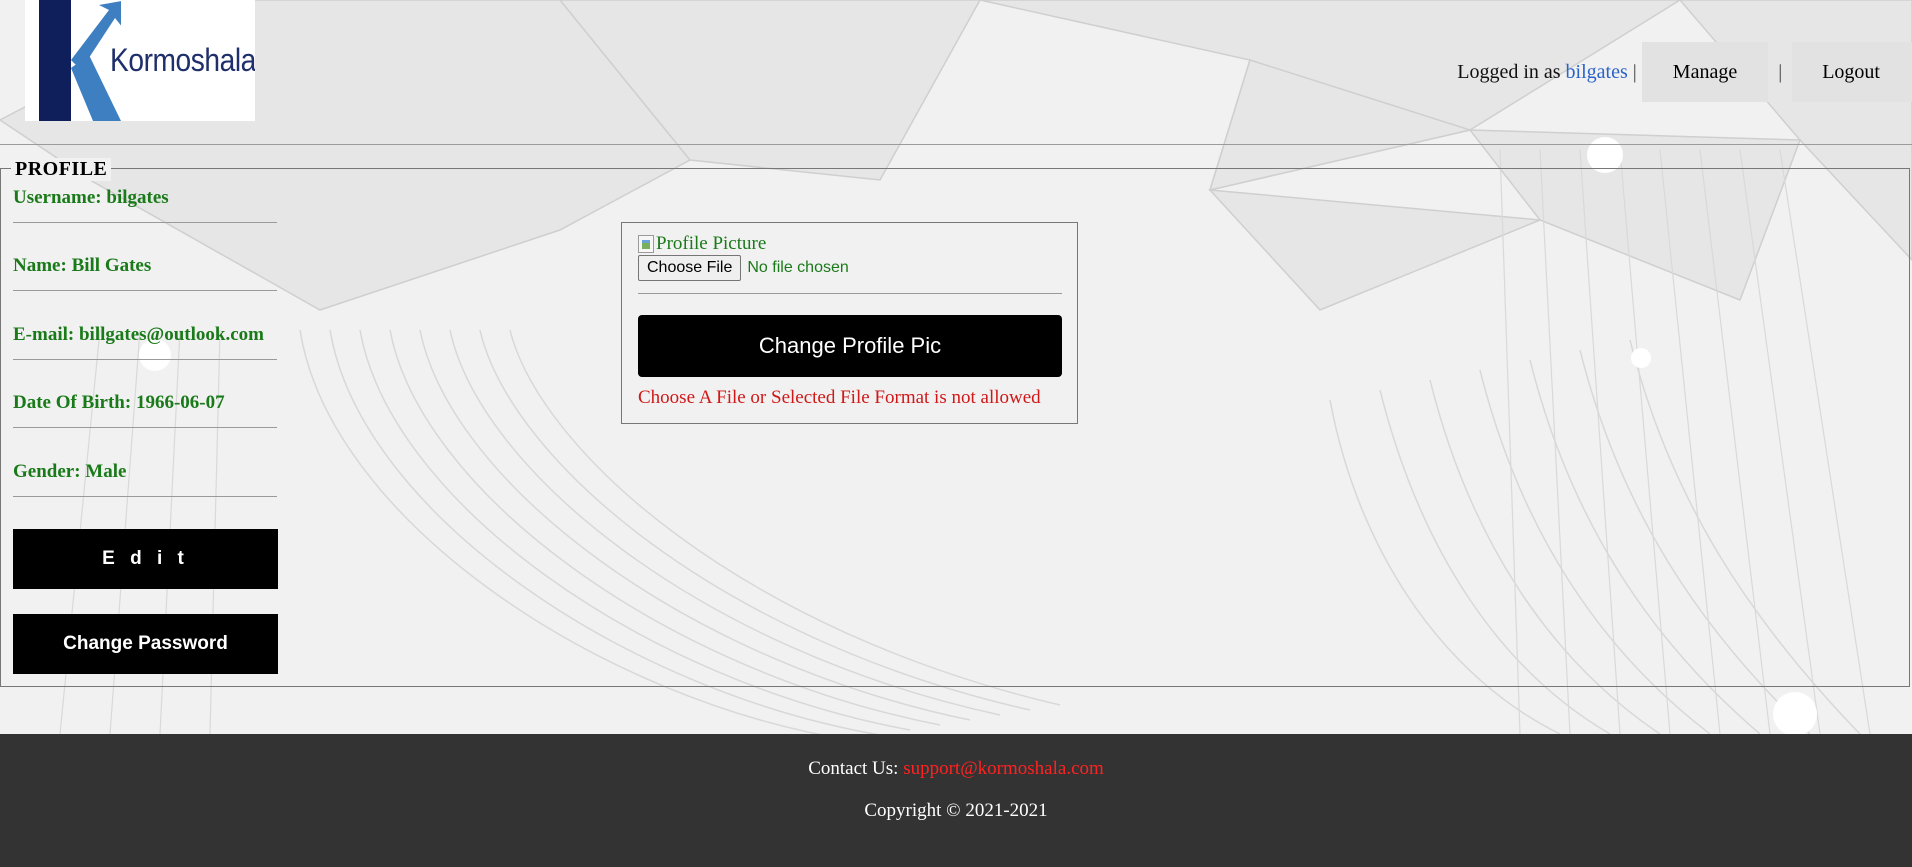 The height and width of the screenshot is (867, 1912). I want to click on username-field: Username: bilgates, so click(145, 205).